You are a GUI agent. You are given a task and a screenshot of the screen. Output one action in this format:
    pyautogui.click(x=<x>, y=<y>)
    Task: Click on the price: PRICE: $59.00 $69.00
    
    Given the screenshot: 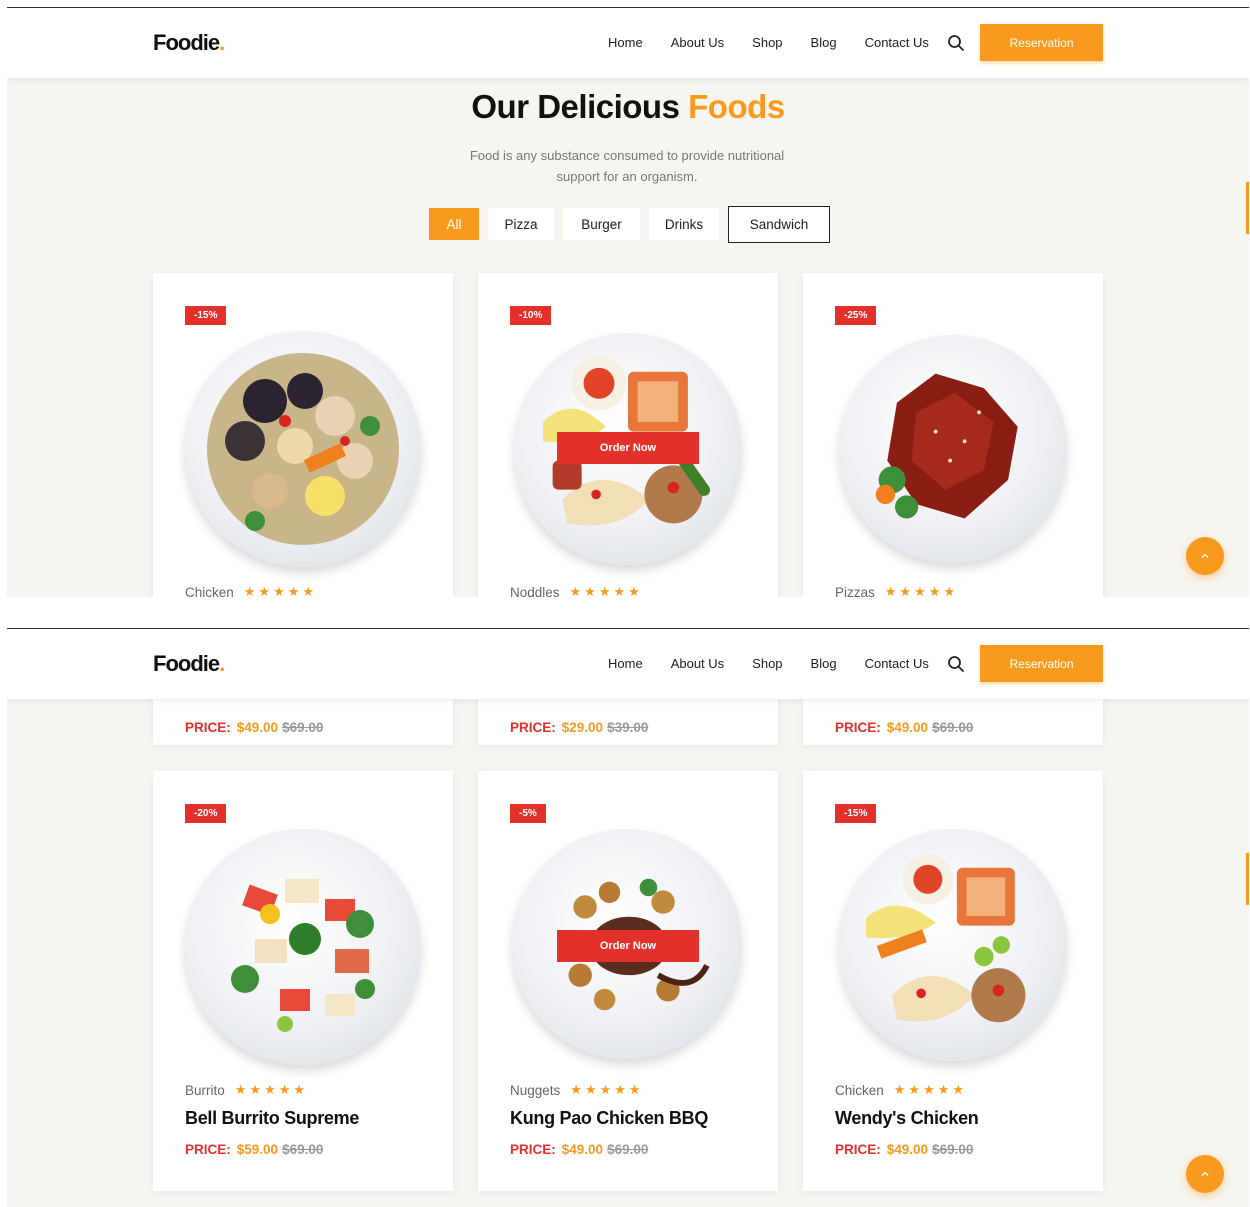 What is the action you would take?
    pyautogui.click(x=254, y=1149)
    